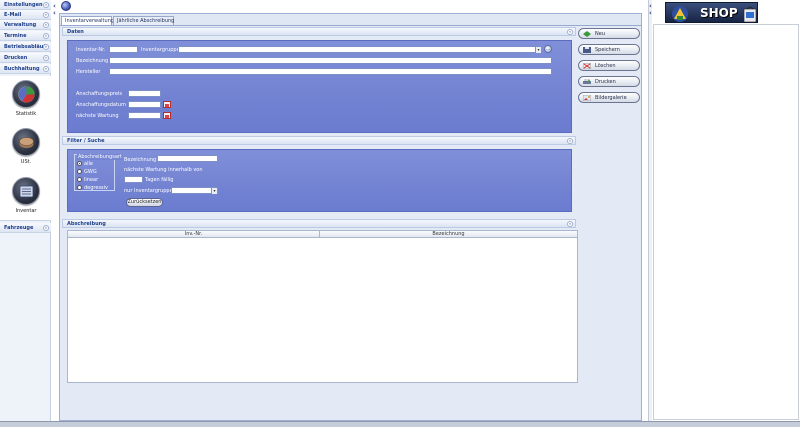  Describe the element at coordinates (448, 234) in the screenshot. I see `column-header-bezeichnung: Bezeichnung` at that location.